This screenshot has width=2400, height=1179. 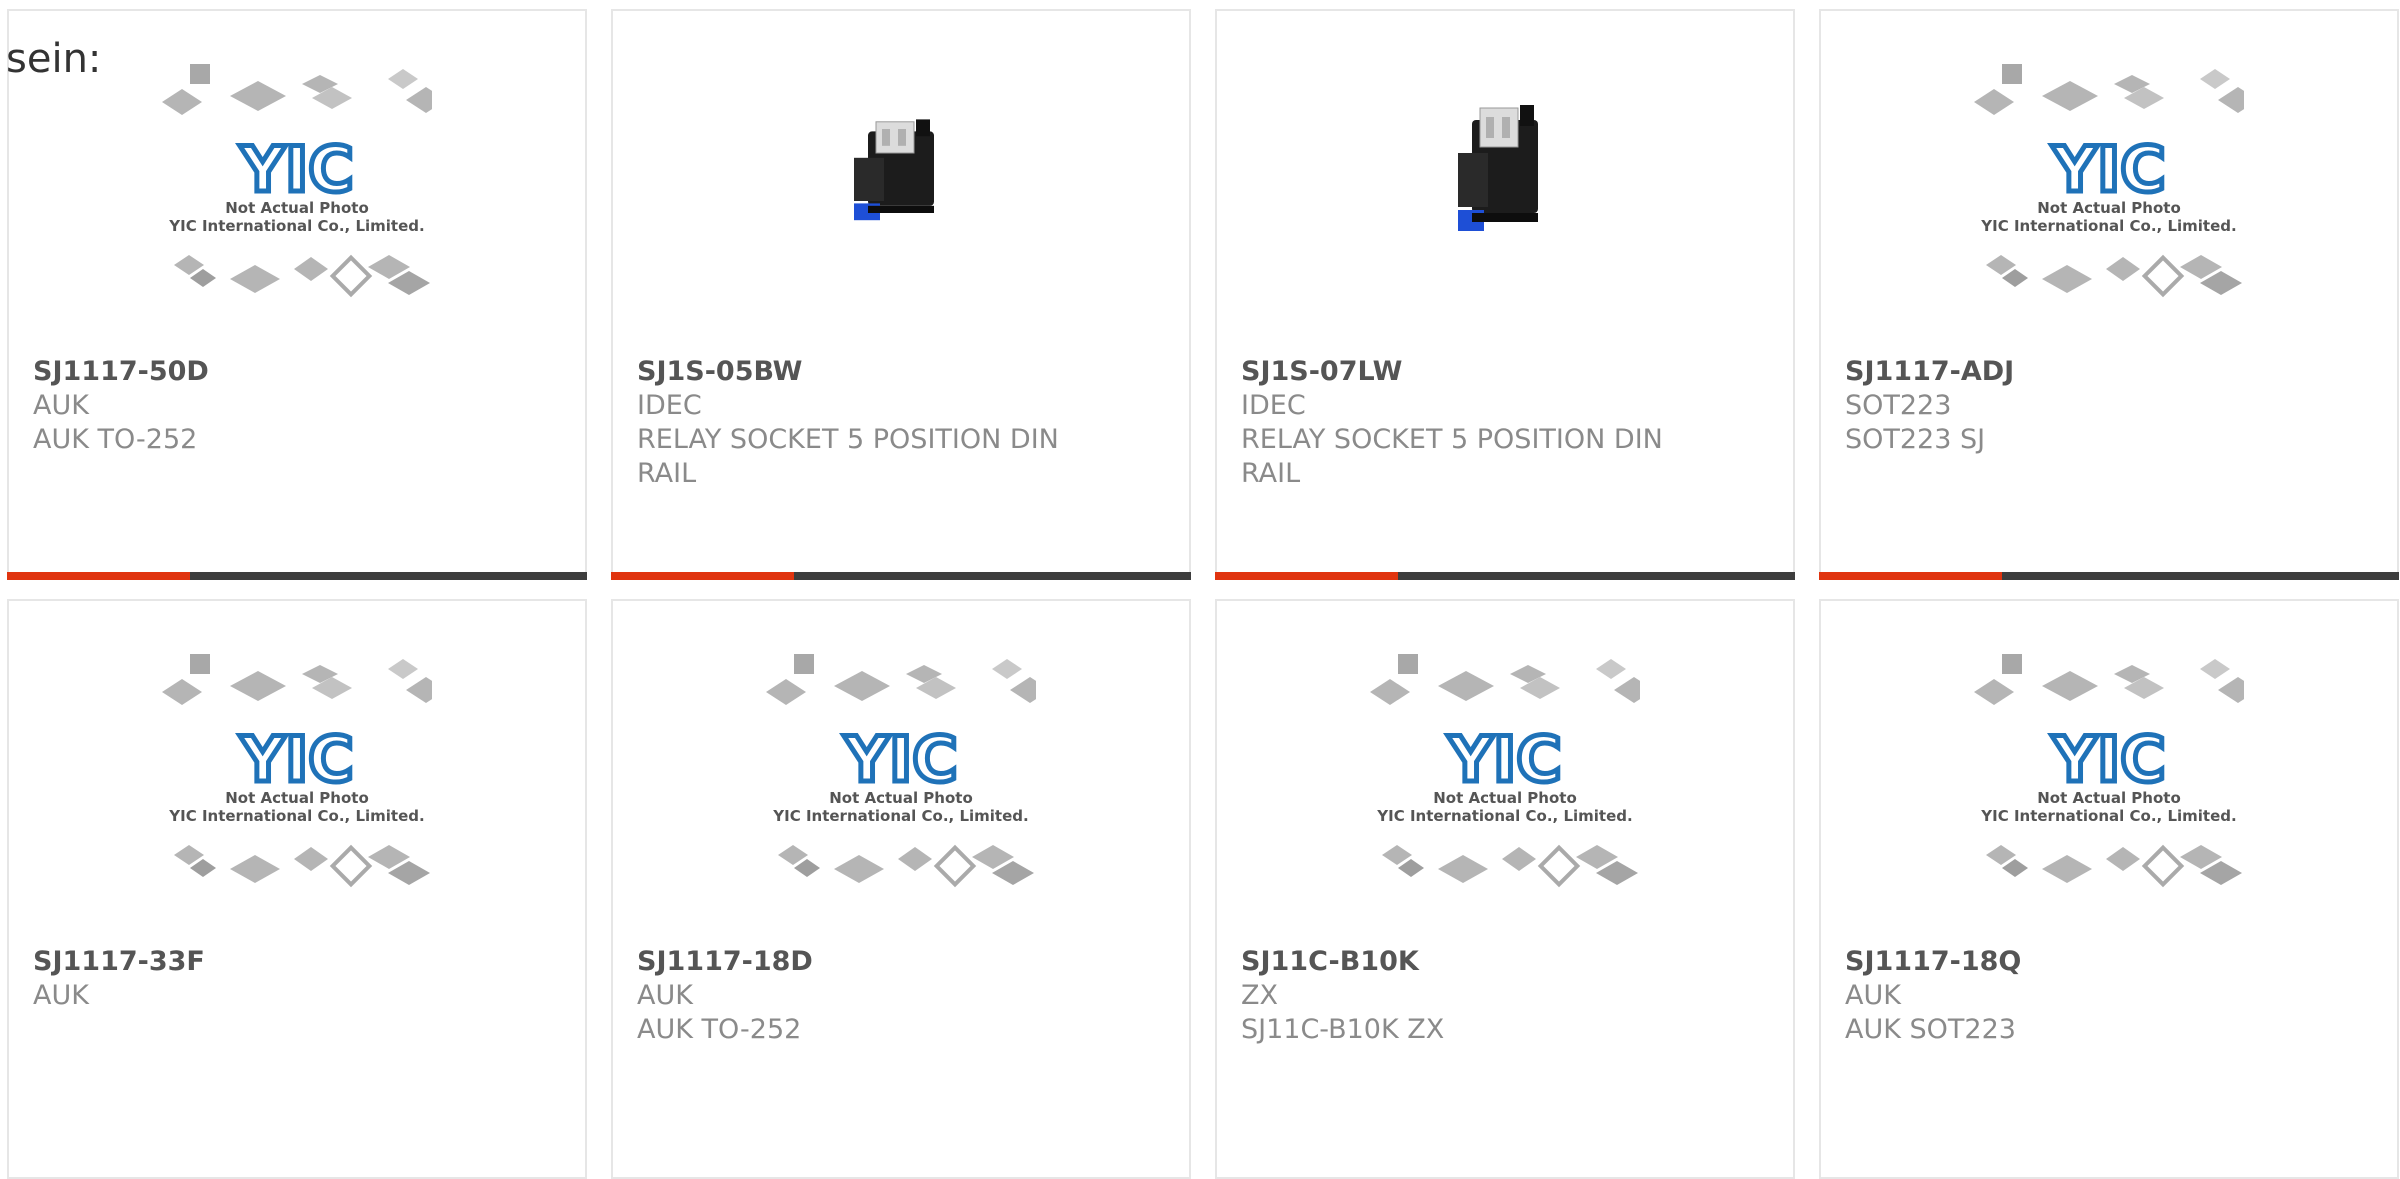 What do you see at coordinates (2109, 962) in the screenshot?
I see `part-number: SJ1117-18Q` at bounding box center [2109, 962].